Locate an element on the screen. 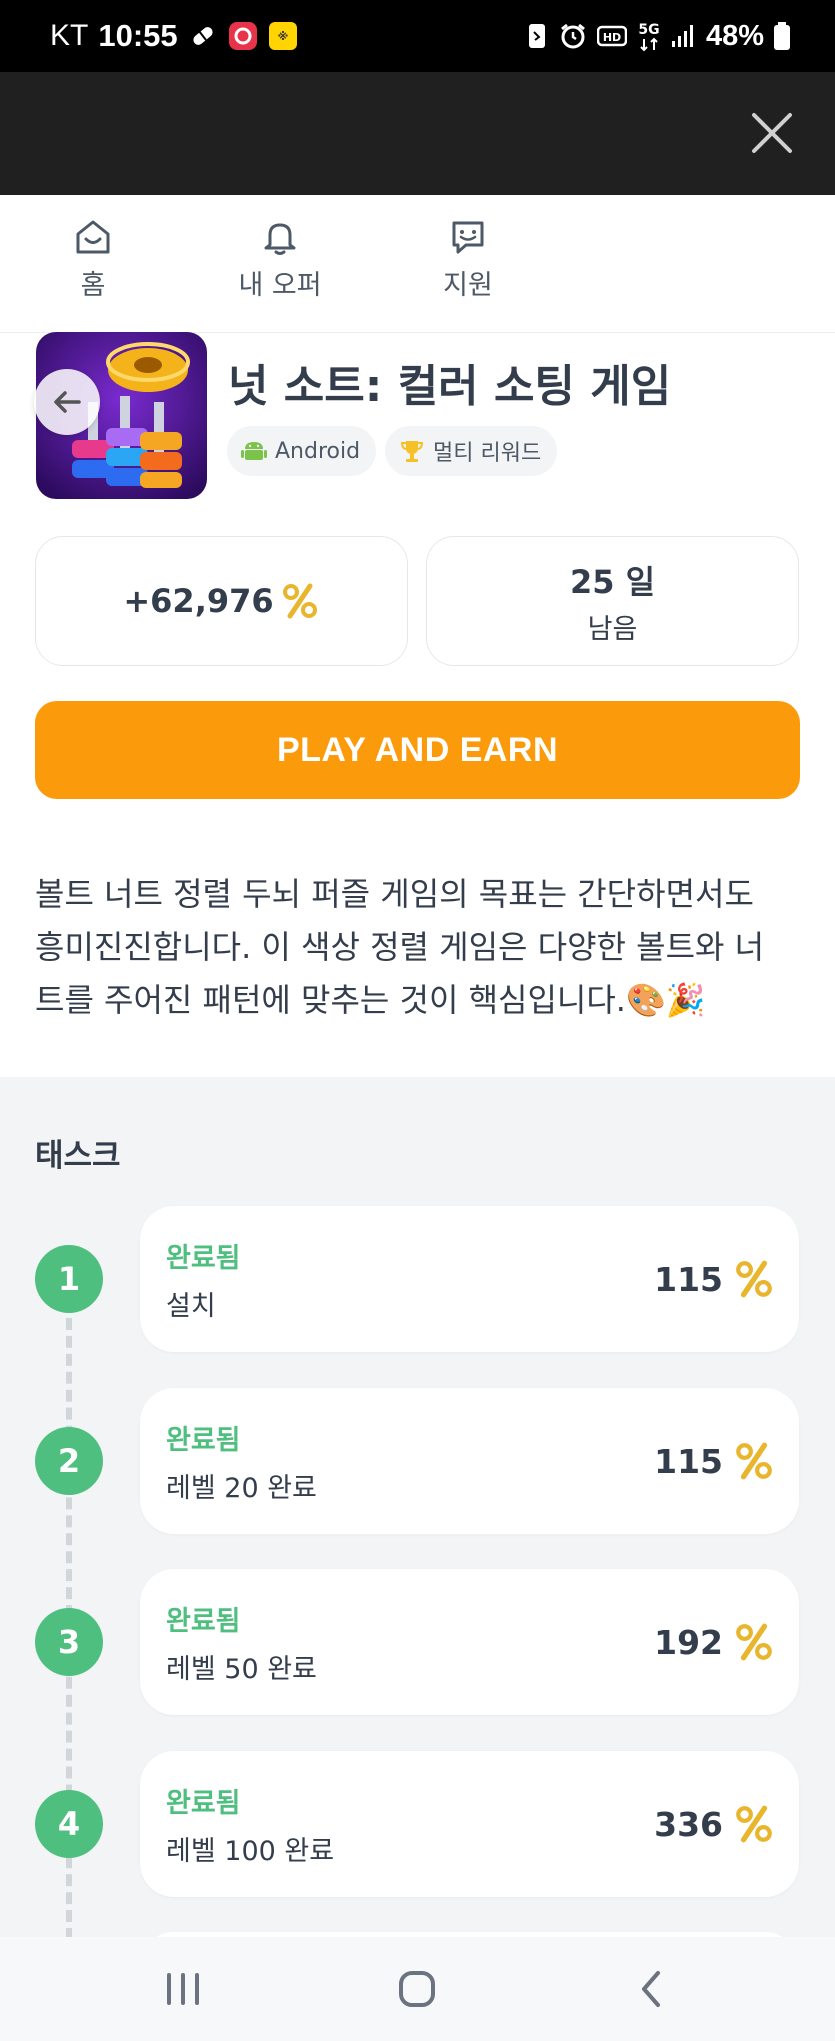 This screenshot has height=2041, width=835. battery-percent: 48% is located at coordinates (734, 35).